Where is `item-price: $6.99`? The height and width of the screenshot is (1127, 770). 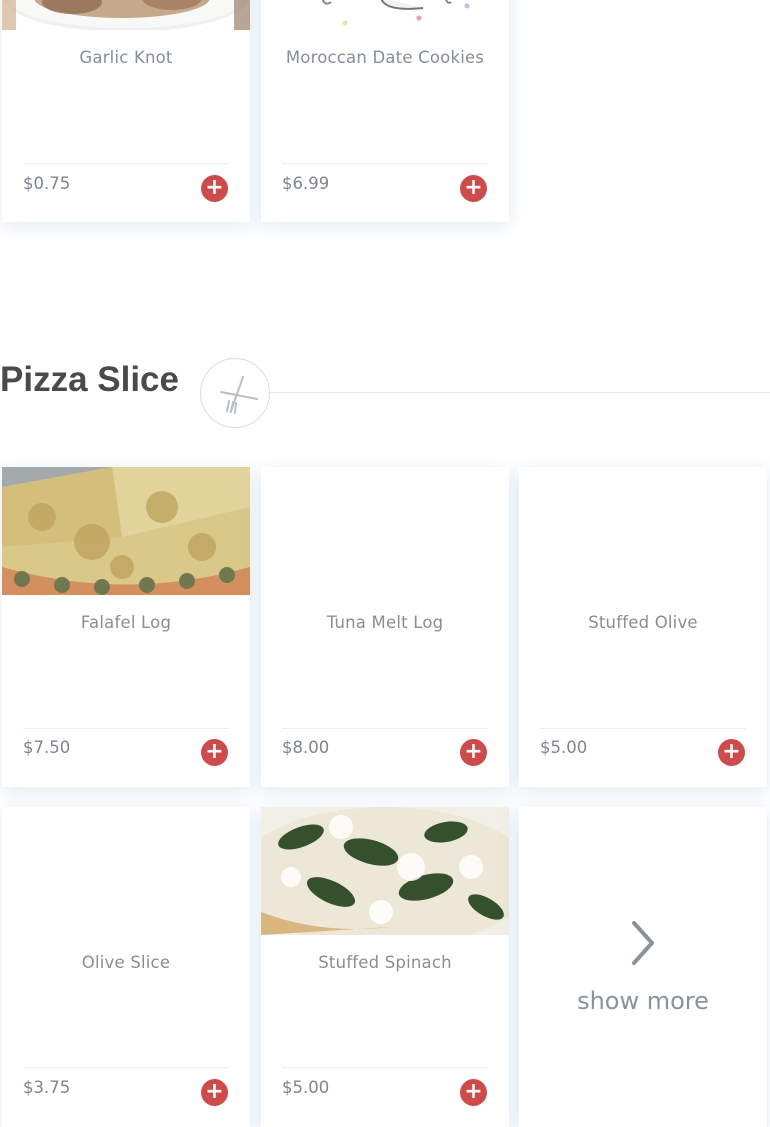 item-price: $6.99 is located at coordinates (306, 183).